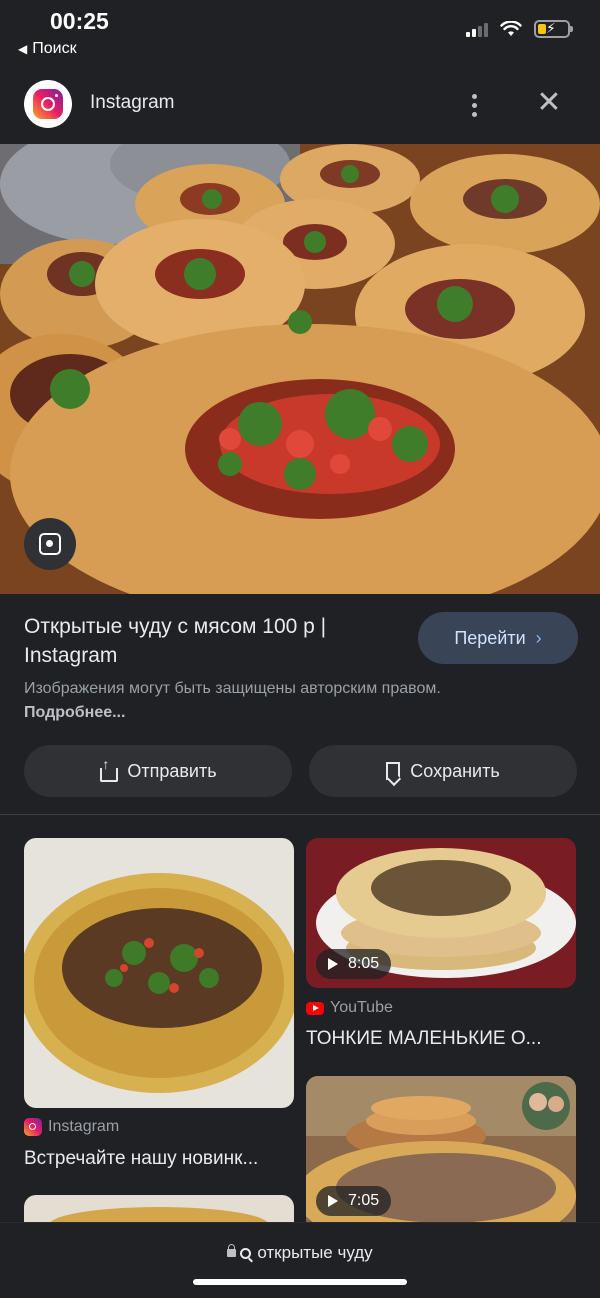 The height and width of the screenshot is (1298, 600). What do you see at coordinates (54, 48) in the screenshot?
I see `back-label: Поиск` at bounding box center [54, 48].